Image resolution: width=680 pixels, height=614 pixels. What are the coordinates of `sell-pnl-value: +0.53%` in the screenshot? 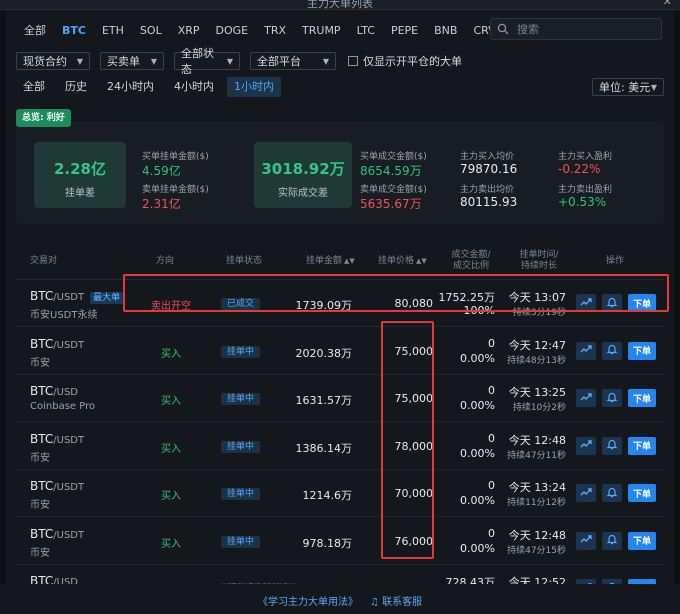 It's located at (582, 202).